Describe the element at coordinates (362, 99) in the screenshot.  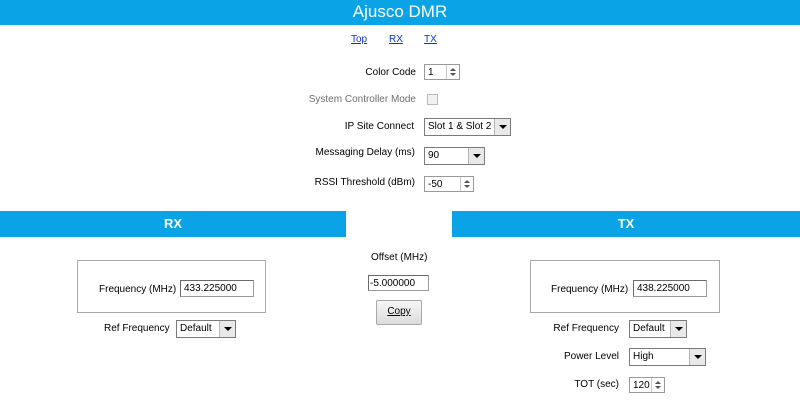
I see `system-controller-mode-label: System Controller Mode` at that location.